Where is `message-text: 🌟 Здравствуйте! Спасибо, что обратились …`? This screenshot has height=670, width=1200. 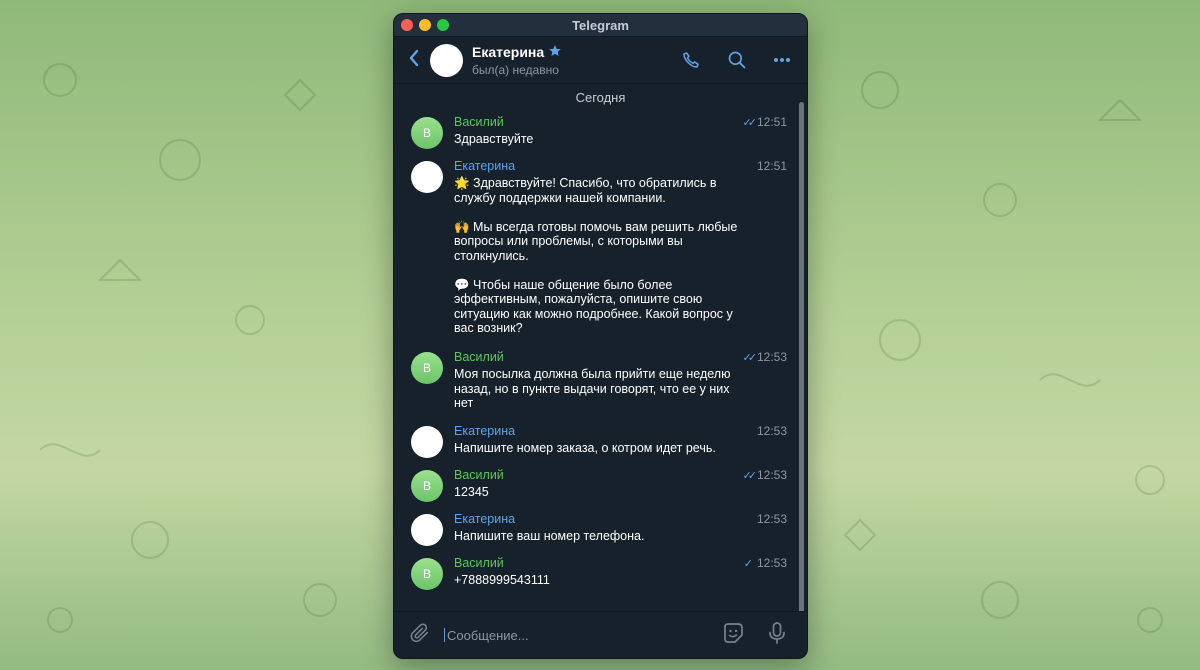 message-text: 🌟 Здравствуйте! Спасибо, что обратились … is located at coordinates (596, 255).